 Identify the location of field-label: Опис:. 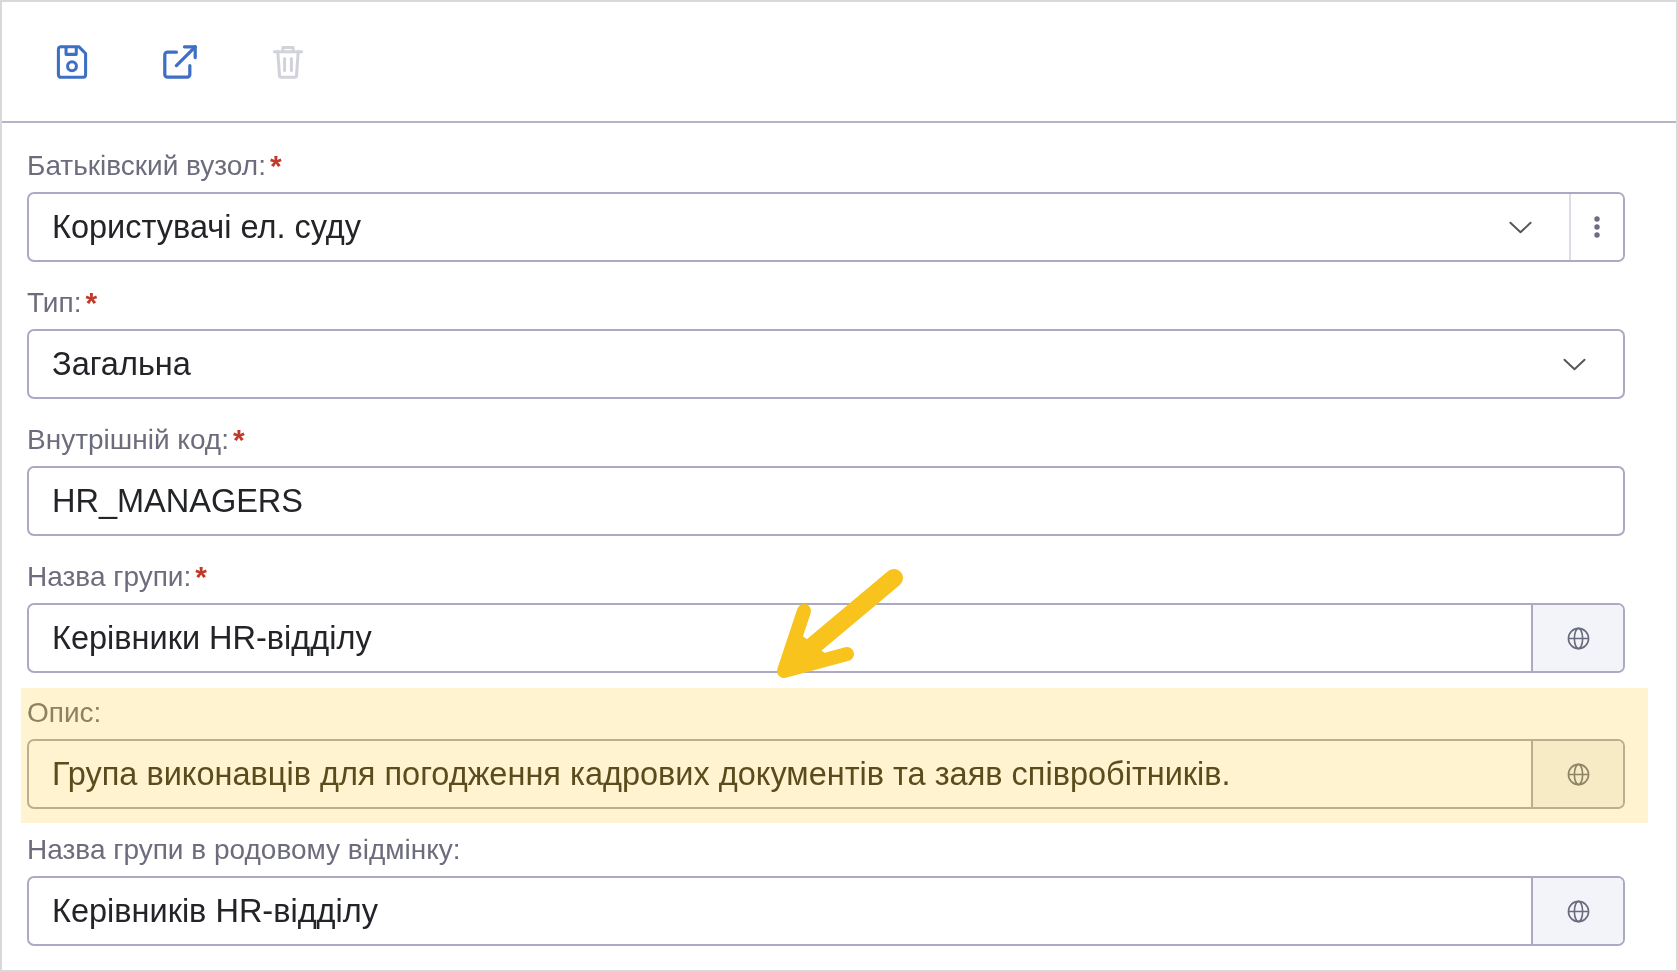
(64, 713).